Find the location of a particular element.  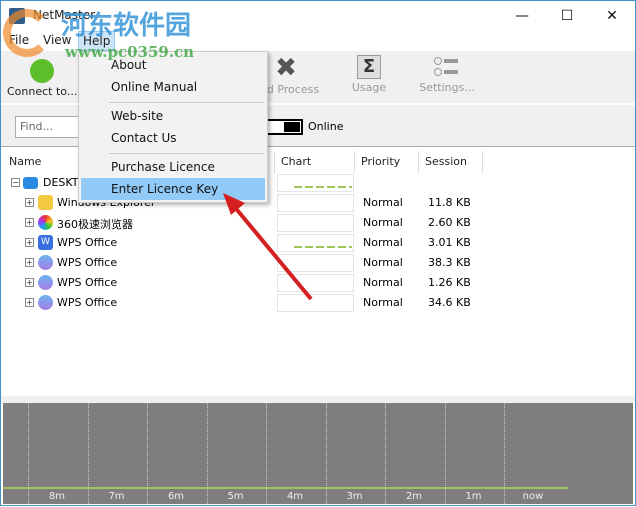

watermark-logo is located at coordinates (27, 33).